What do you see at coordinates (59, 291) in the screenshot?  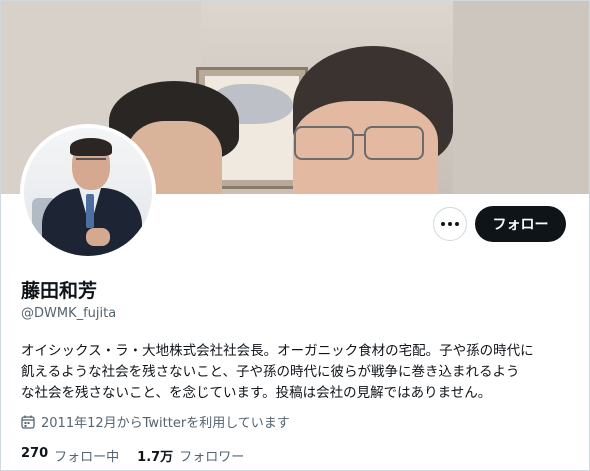 I see `profile-name: 藤田和芳` at bounding box center [59, 291].